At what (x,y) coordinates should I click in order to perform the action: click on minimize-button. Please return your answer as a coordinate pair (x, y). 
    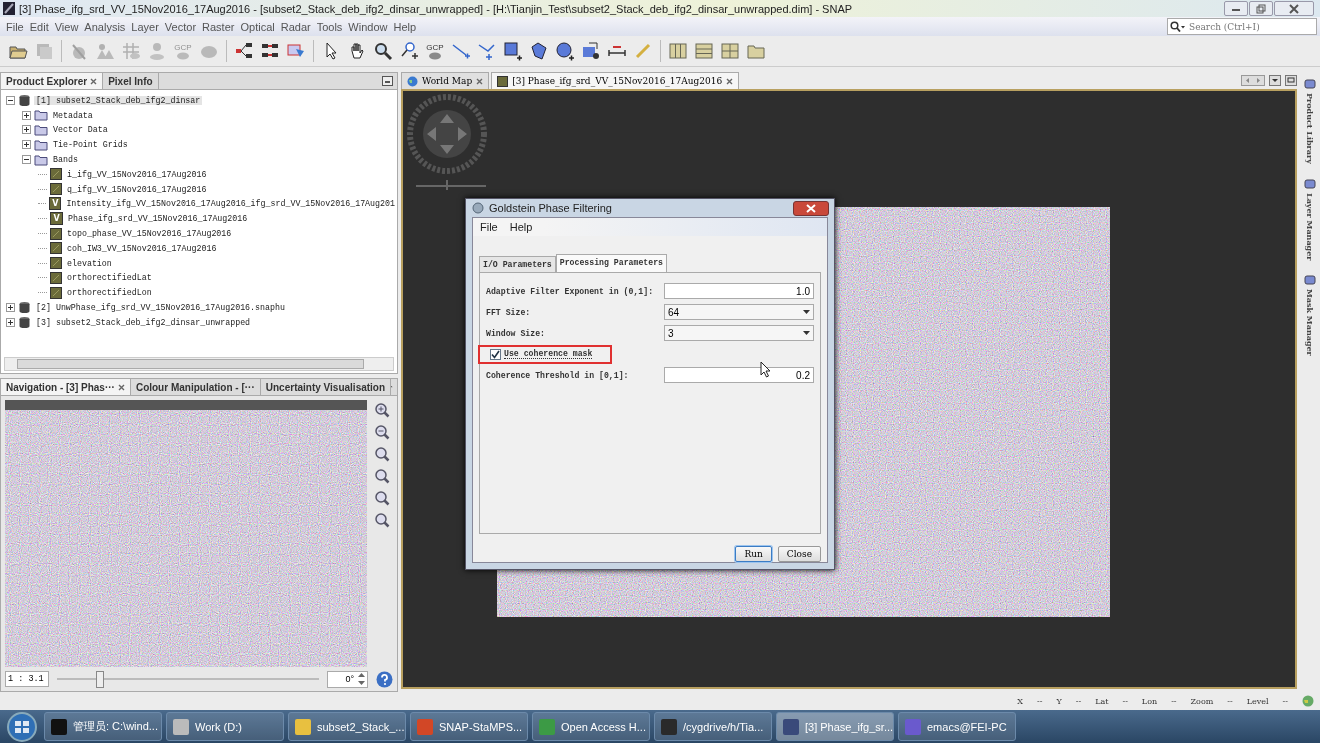
    Looking at the image, I should click on (1236, 8).